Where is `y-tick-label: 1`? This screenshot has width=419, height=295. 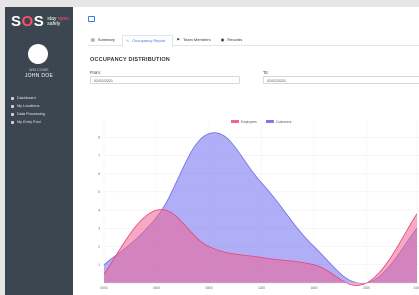 y-tick-label: 1 is located at coordinates (99, 265).